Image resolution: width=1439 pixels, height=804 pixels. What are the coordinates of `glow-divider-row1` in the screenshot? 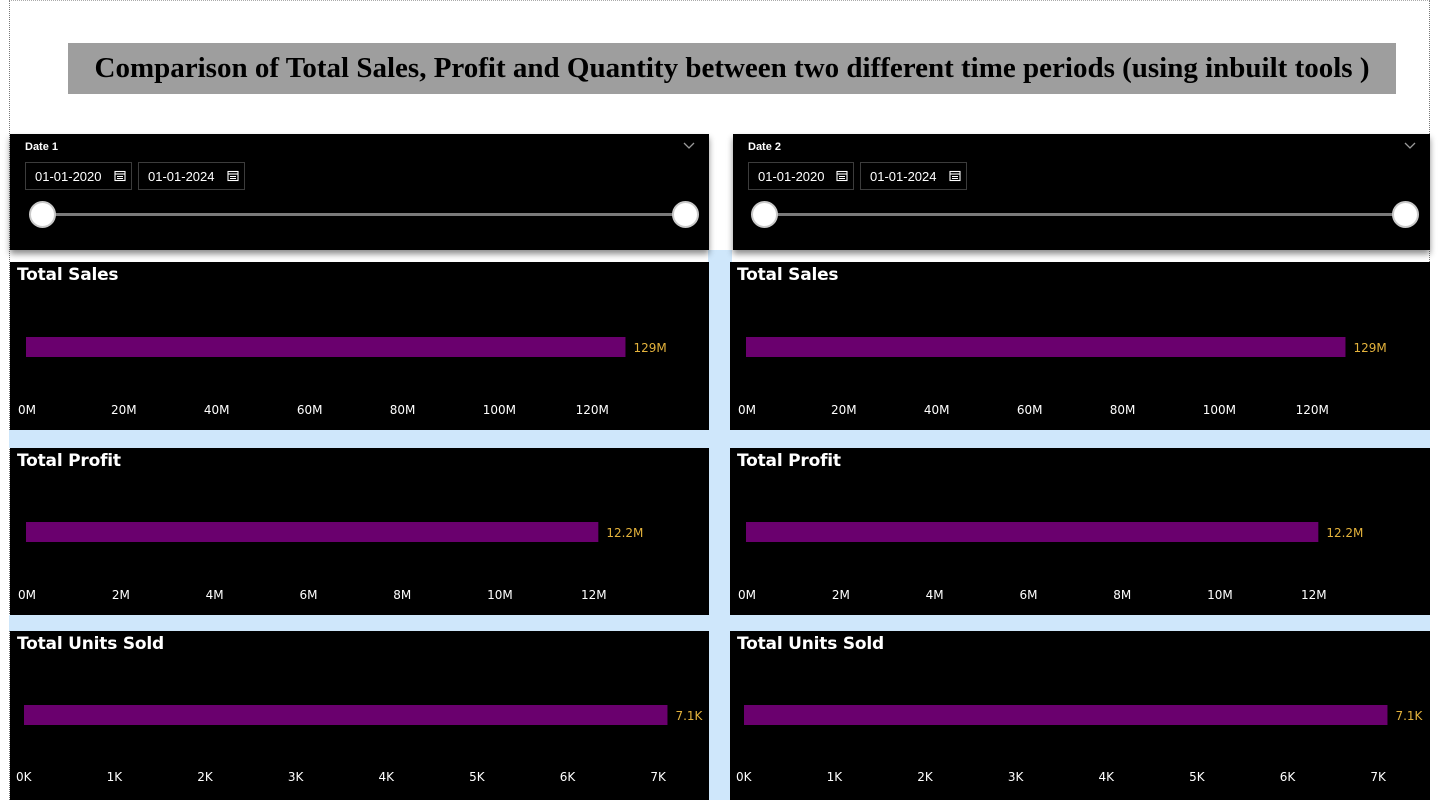 It's located at (719, 439).